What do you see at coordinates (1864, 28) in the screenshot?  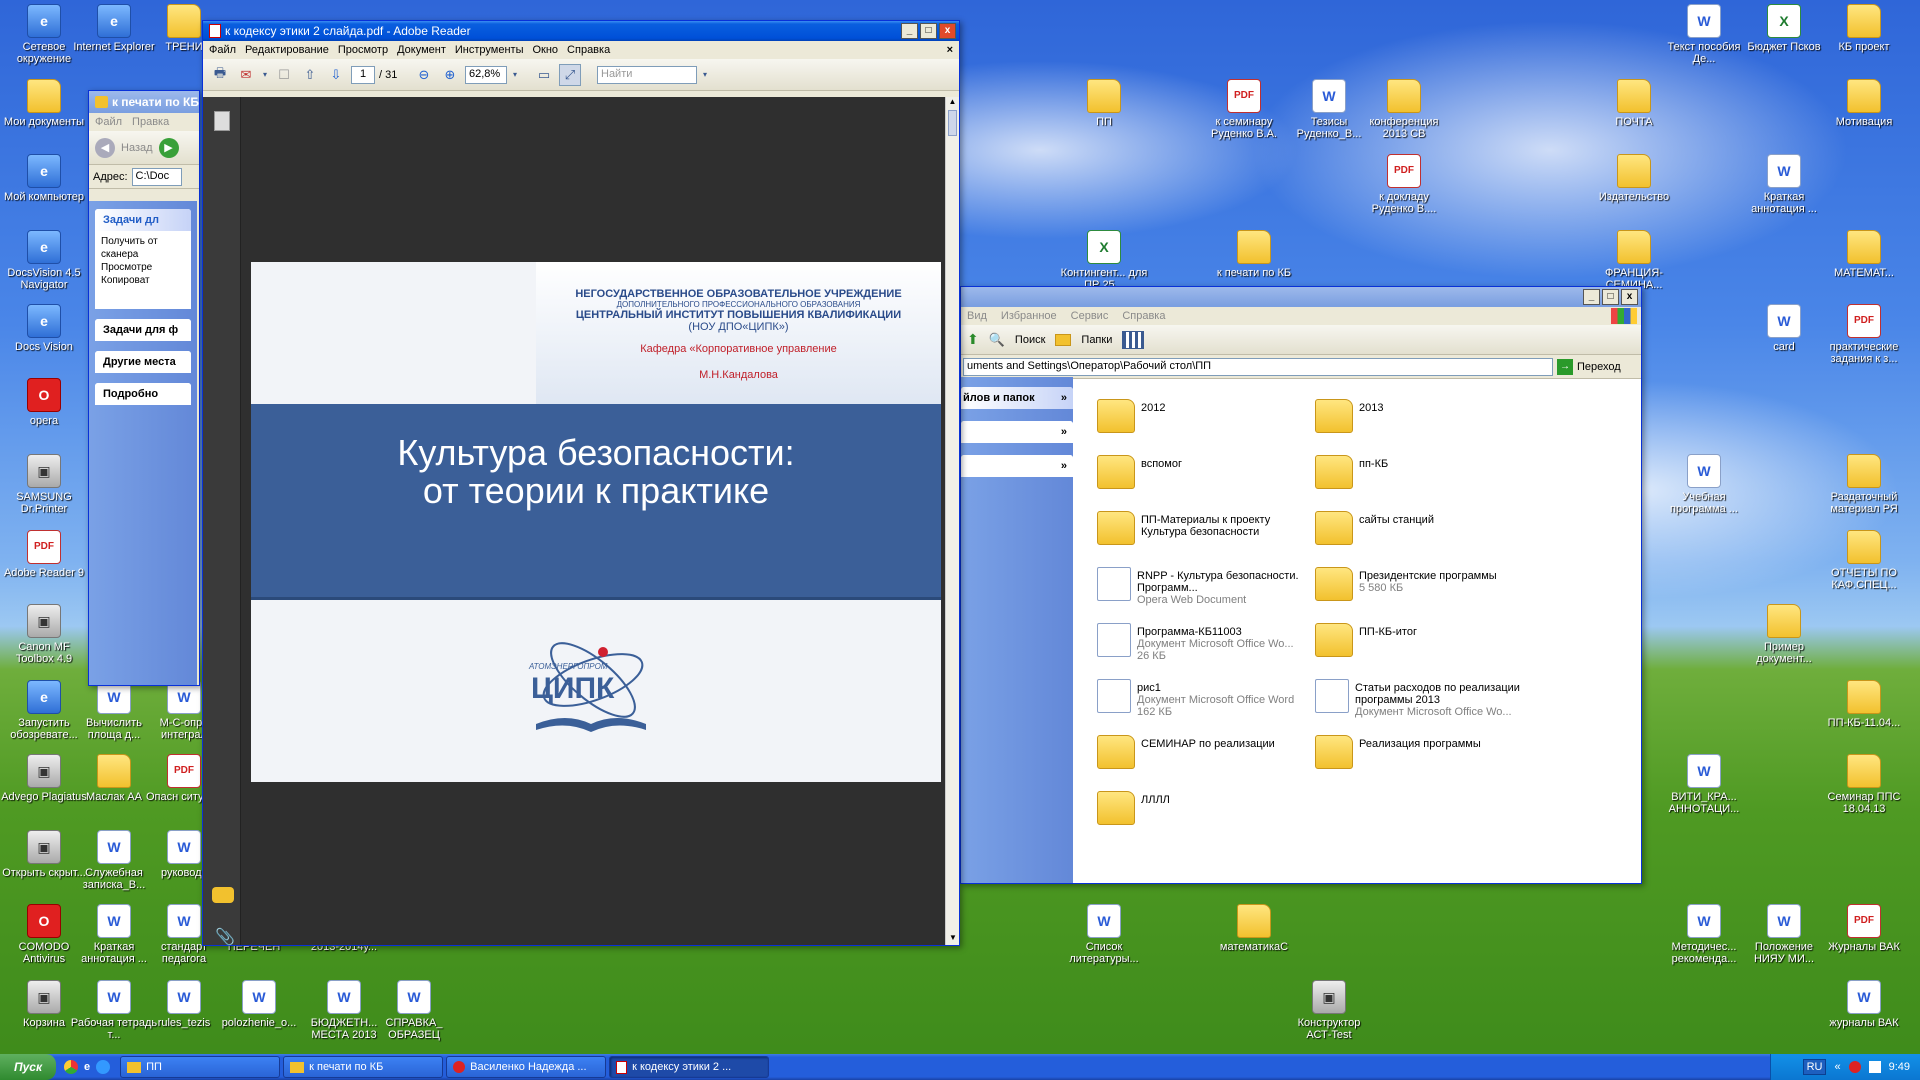 I see `desktop-icon-right-2: КБ проект` at bounding box center [1864, 28].